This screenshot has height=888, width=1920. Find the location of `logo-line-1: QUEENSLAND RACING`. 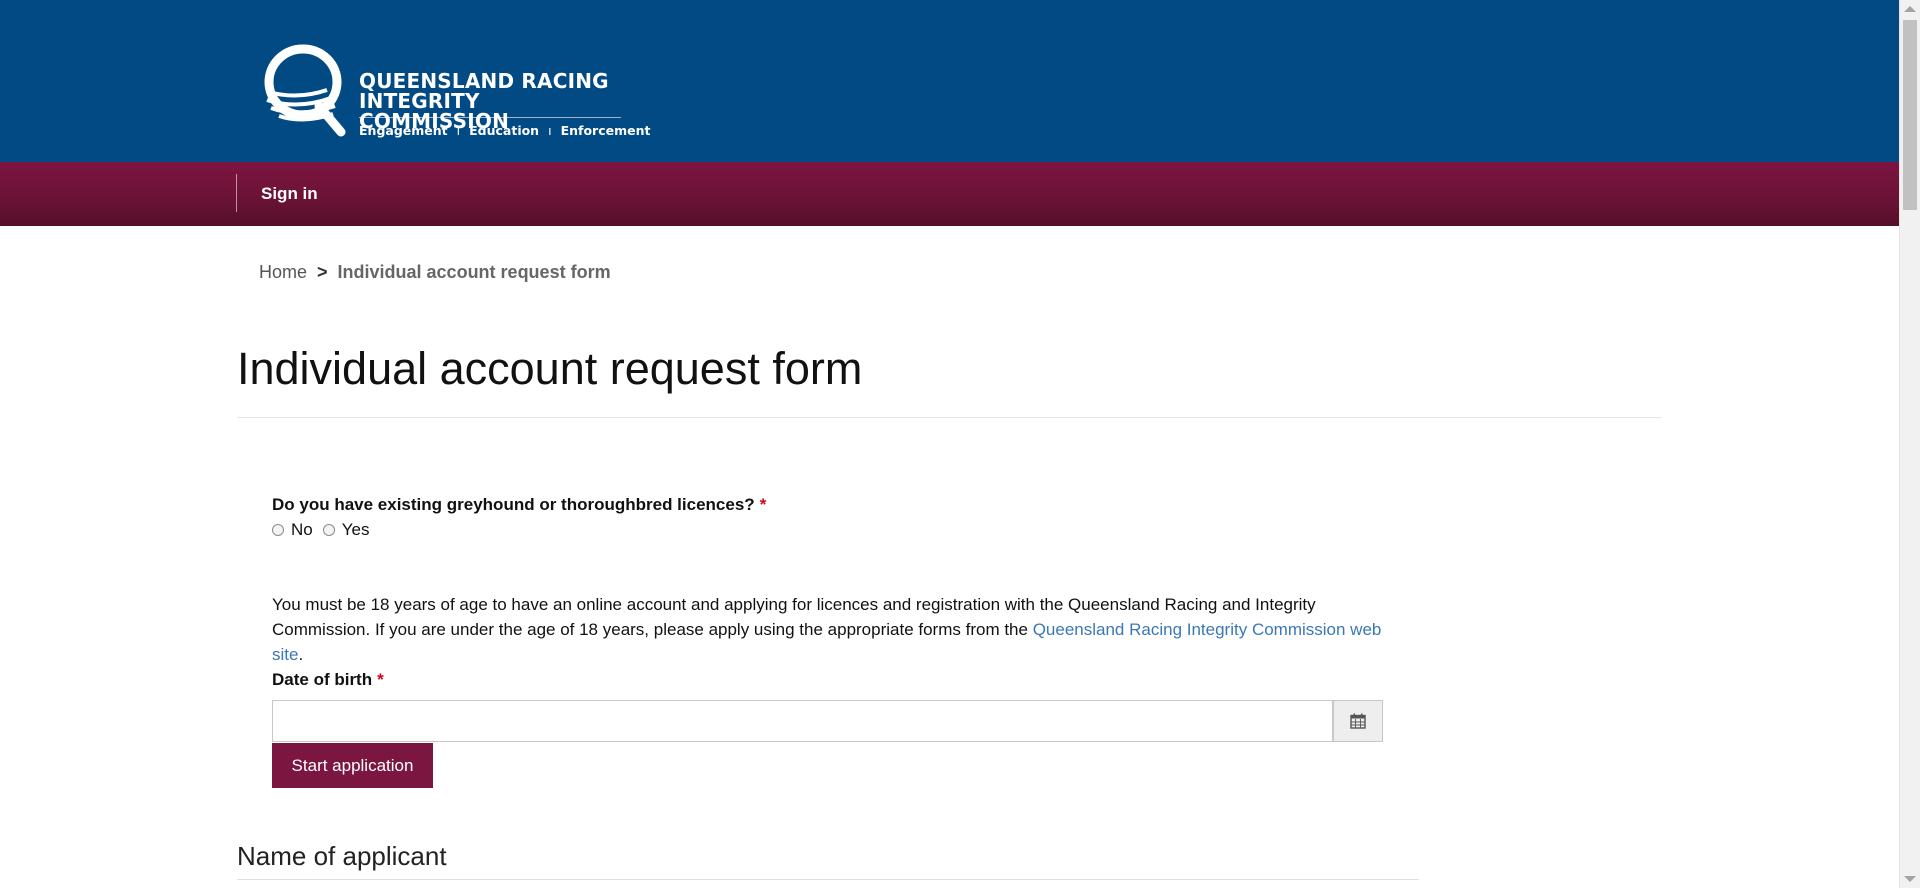

logo-line-1: QUEENSLAND RACING is located at coordinates (484, 81).